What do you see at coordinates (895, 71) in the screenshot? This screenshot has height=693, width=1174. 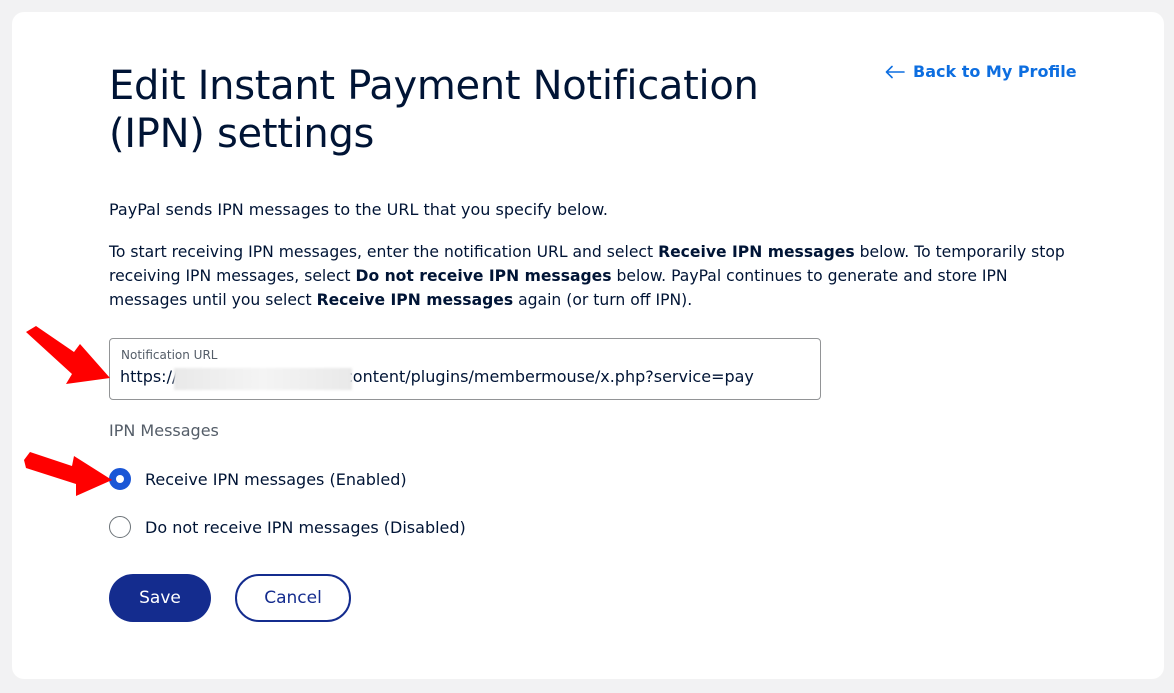 I see `arrow-left-icon` at bounding box center [895, 71].